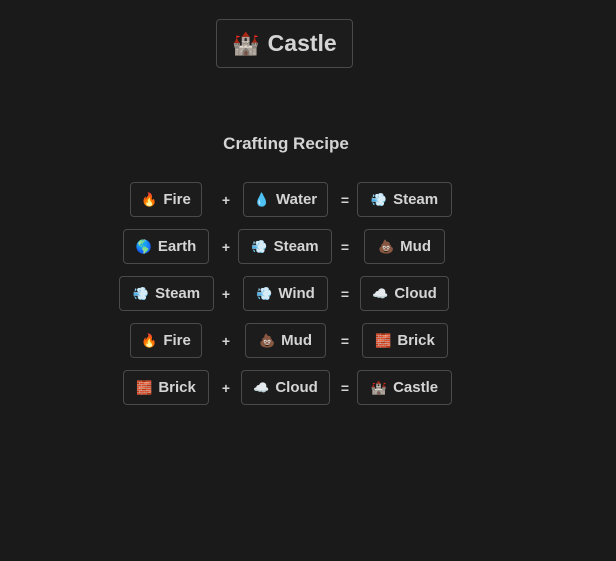  What do you see at coordinates (415, 246) in the screenshot?
I see `result-label: Mud` at bounding box center [415, 246].